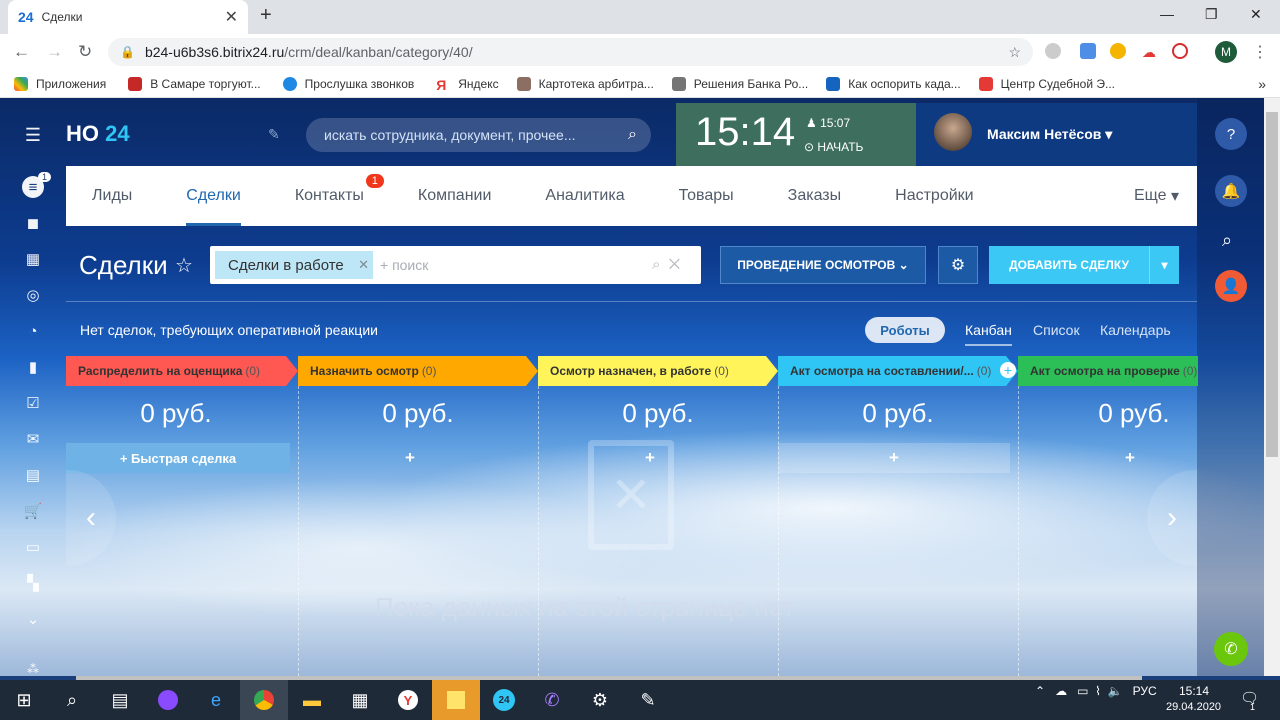 The height and width of the screenshot is (720, 1280). Describe the element at coordinates (120, 700) in the screenshot. I see `task-view-icon: ▤` at that location.